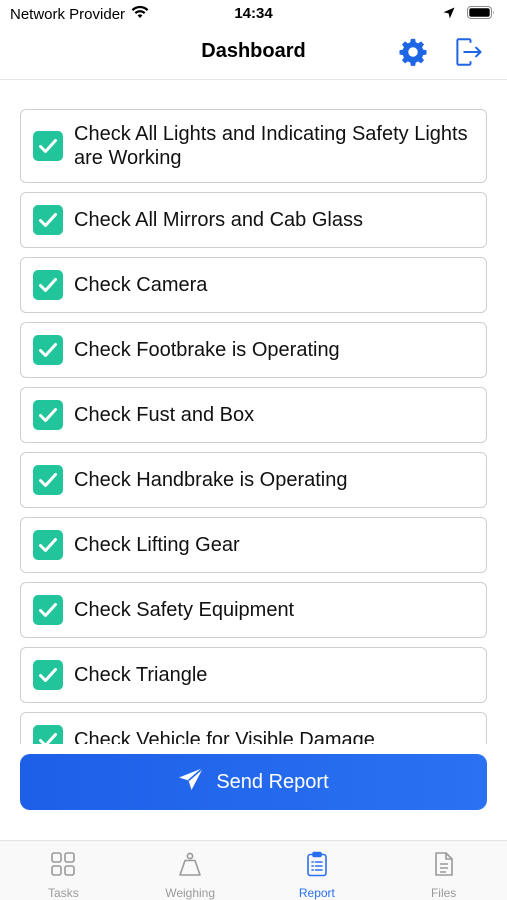 Image resolution: width=507 pixels, height=900 pixels. I want to click on tab-weighing-label: Weighing, so click(190, 893).